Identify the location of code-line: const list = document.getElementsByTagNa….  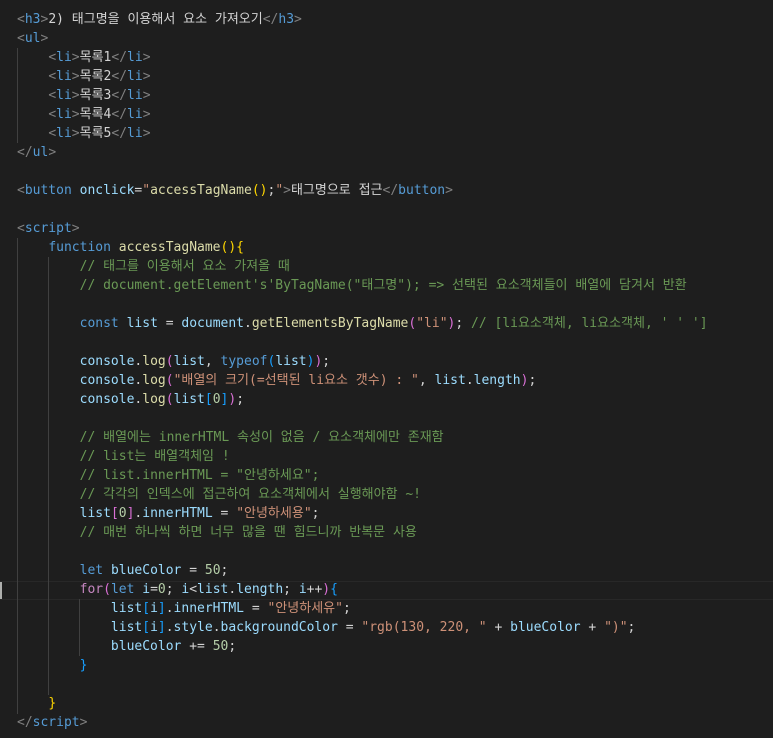
(354, 323).